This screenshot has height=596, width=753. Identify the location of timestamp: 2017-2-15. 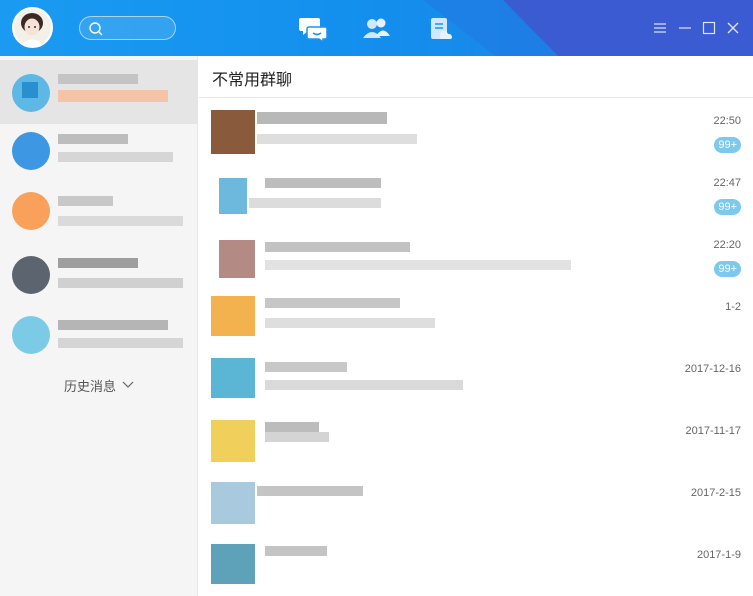
(715, 493).